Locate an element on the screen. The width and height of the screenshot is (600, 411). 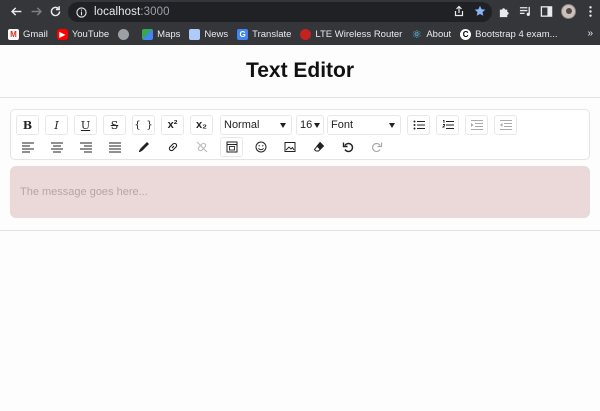
block-type-select: Normal is located at coordinates (256, 125).